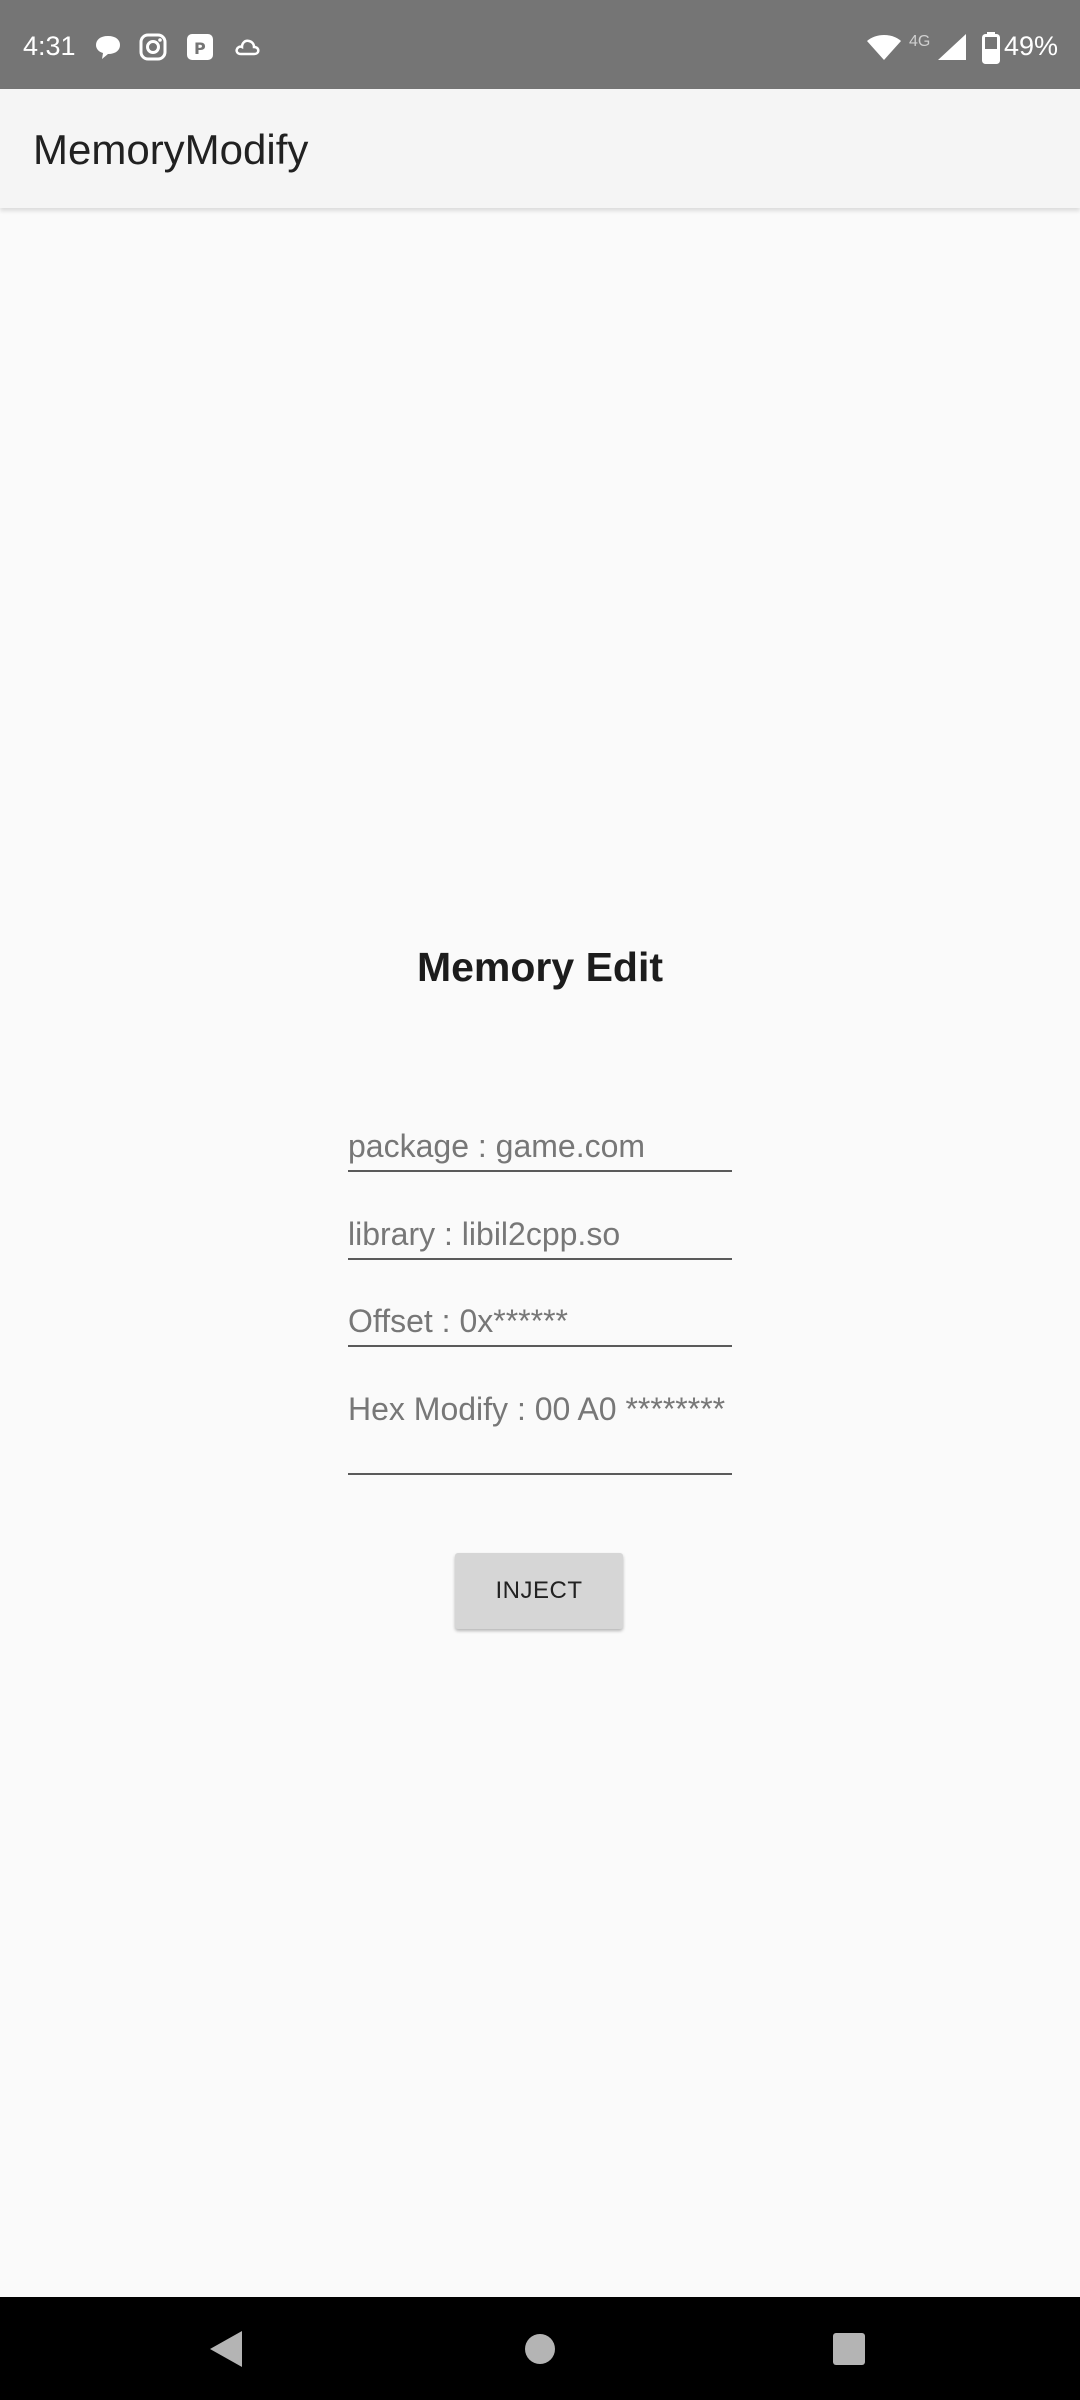 Image resolution: width=1080 pixels, height=2400 pixels. Describe the element at coordinates (153, 47) in the screenshot. I see `instagram-icon` at that location.